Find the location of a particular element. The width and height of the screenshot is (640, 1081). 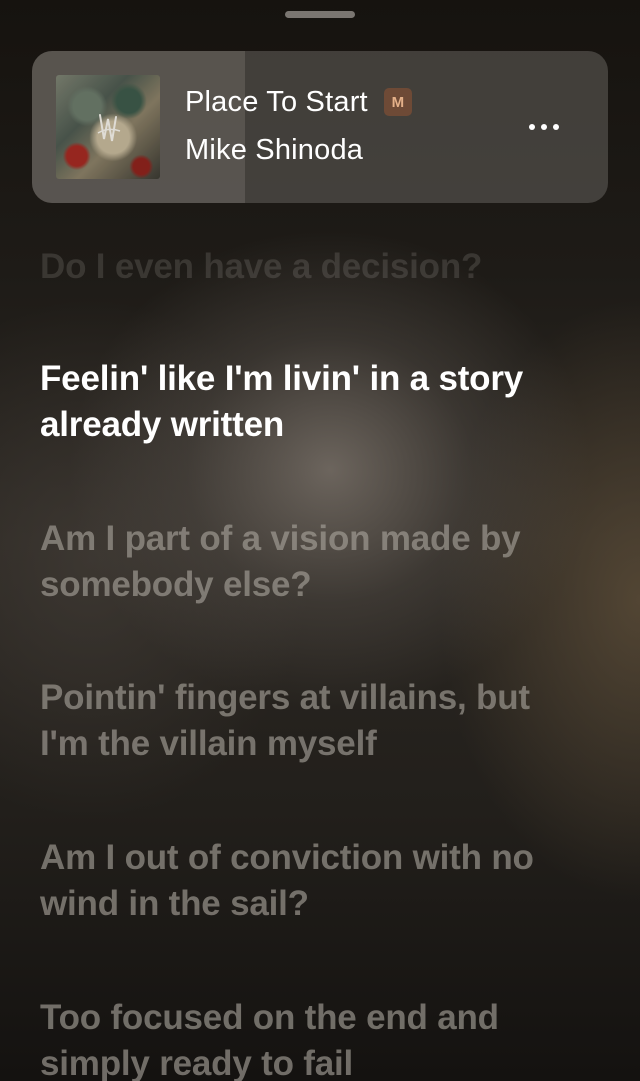

lyric-line: Do I even have a decision? is located at coordinates (330, 267).